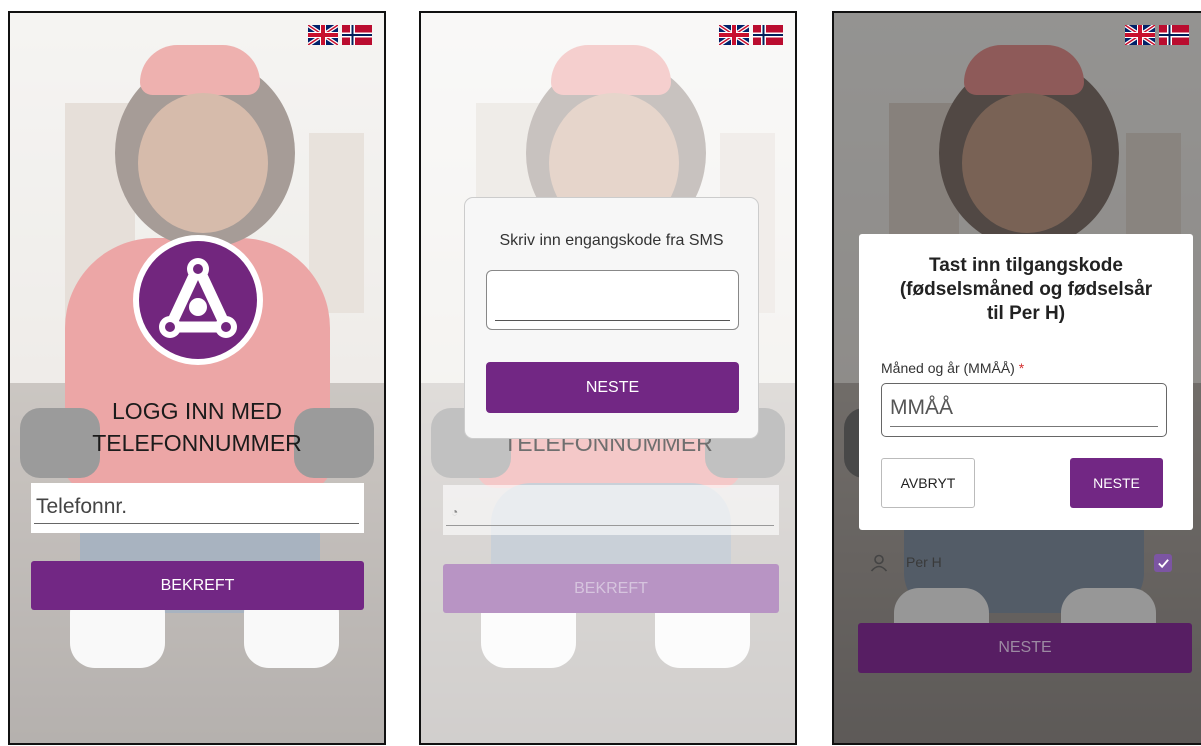  Describe the element at coordinates (1163, 563) in the screenshot. I see `checkbox-checked-icon` at that location.